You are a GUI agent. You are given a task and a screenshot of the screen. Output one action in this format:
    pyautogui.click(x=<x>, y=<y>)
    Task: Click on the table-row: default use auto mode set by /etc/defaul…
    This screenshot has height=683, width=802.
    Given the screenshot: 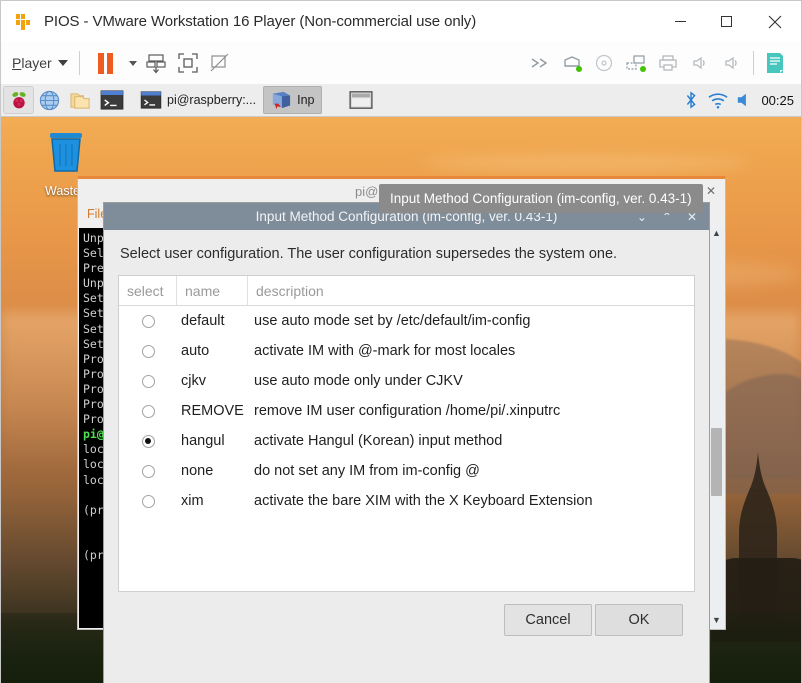 What is the action you would take?
    pyautogui.click(x=406, y=321)
    